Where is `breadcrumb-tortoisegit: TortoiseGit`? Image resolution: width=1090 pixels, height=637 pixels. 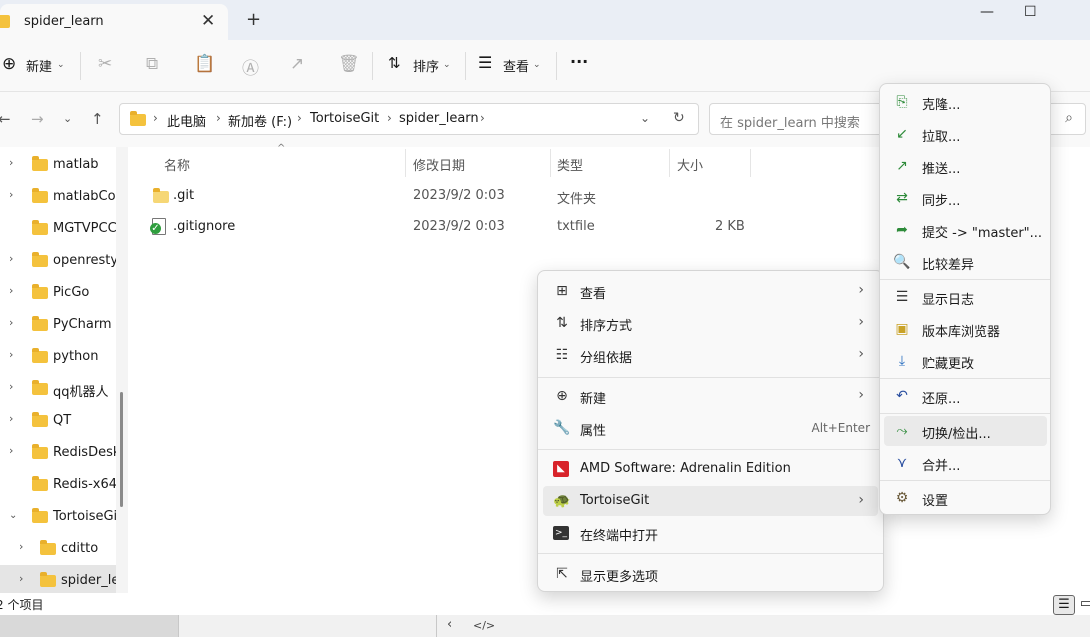 breadcrumb-tortoisegit: TortoiseGit is located at coordinates (344, 118).